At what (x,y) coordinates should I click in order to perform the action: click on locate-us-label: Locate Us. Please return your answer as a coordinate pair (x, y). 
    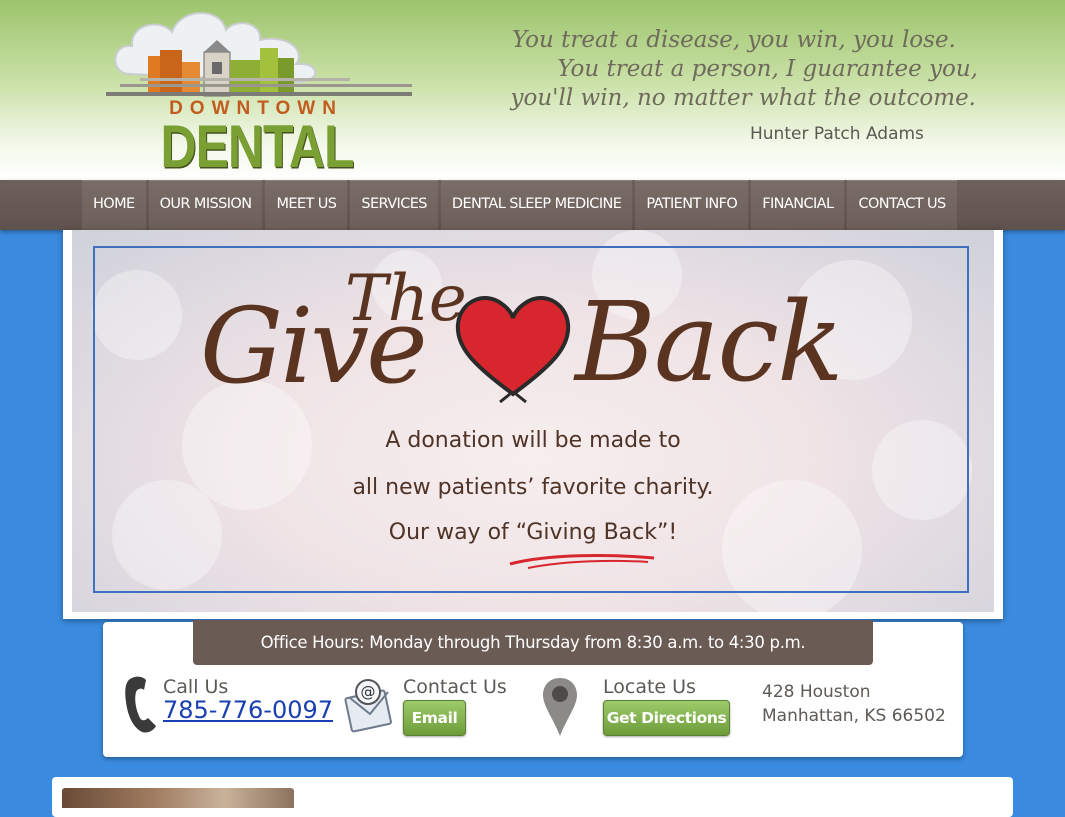
    Looking at the image, I should click on (649, 687).